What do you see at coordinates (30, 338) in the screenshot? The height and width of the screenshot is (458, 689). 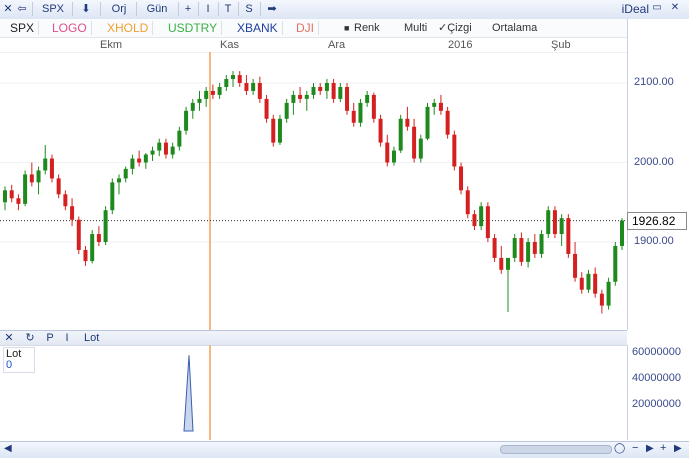 I see `refresh-icon: ↻` at bounding box center [30, 338].